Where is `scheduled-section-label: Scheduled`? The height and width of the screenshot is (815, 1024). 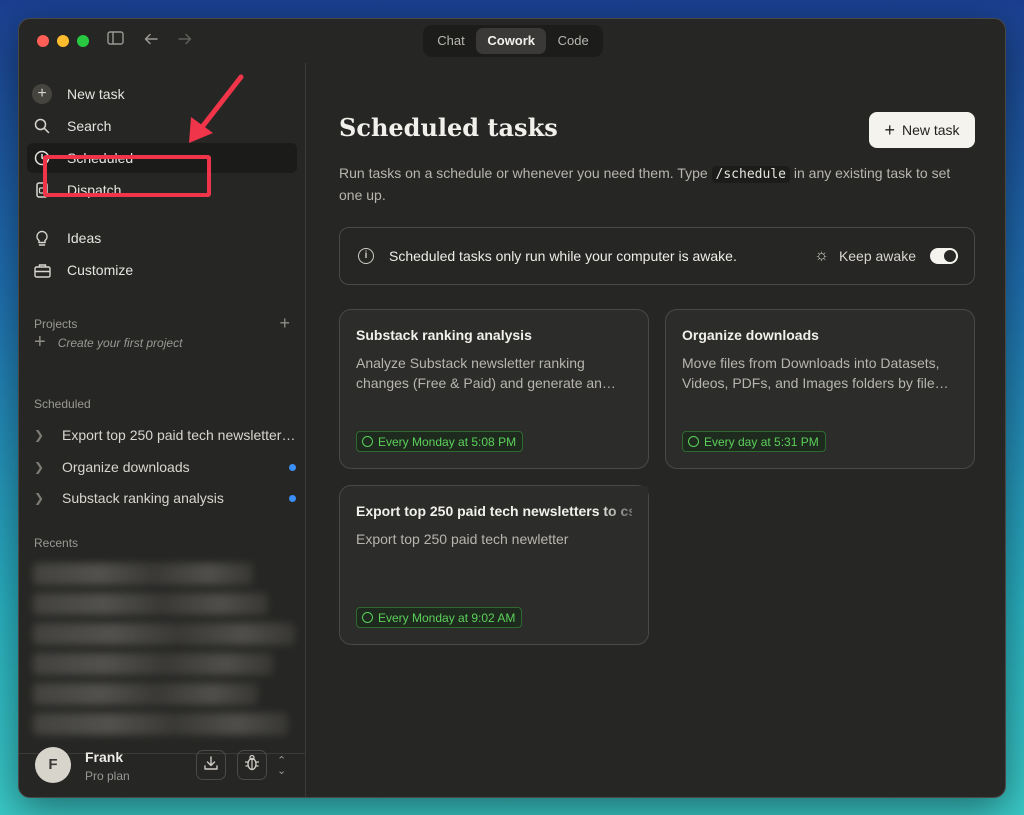
scheduled-section-label: Scheduled is located at coordinates (62, 404).